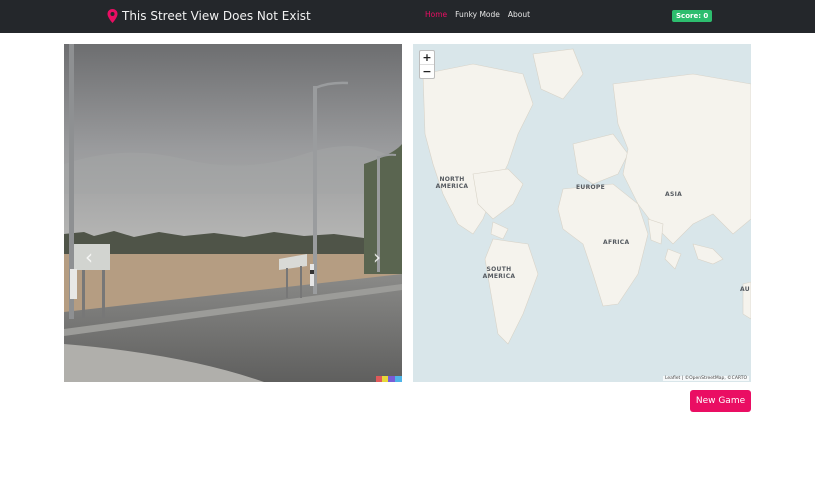 The image size is (815, 480). What do you see at coordinates (692, 16) in the screenshot?
I see `score-badge: Score: 0` at bounding box center [692, 16].